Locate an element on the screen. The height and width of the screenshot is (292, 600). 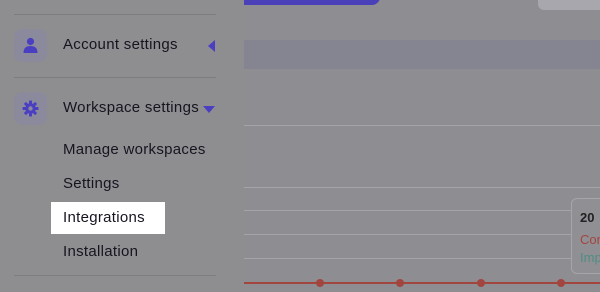
sidebar-item-workspace-settings: Workspace settings is located at coordinates (115, 109).